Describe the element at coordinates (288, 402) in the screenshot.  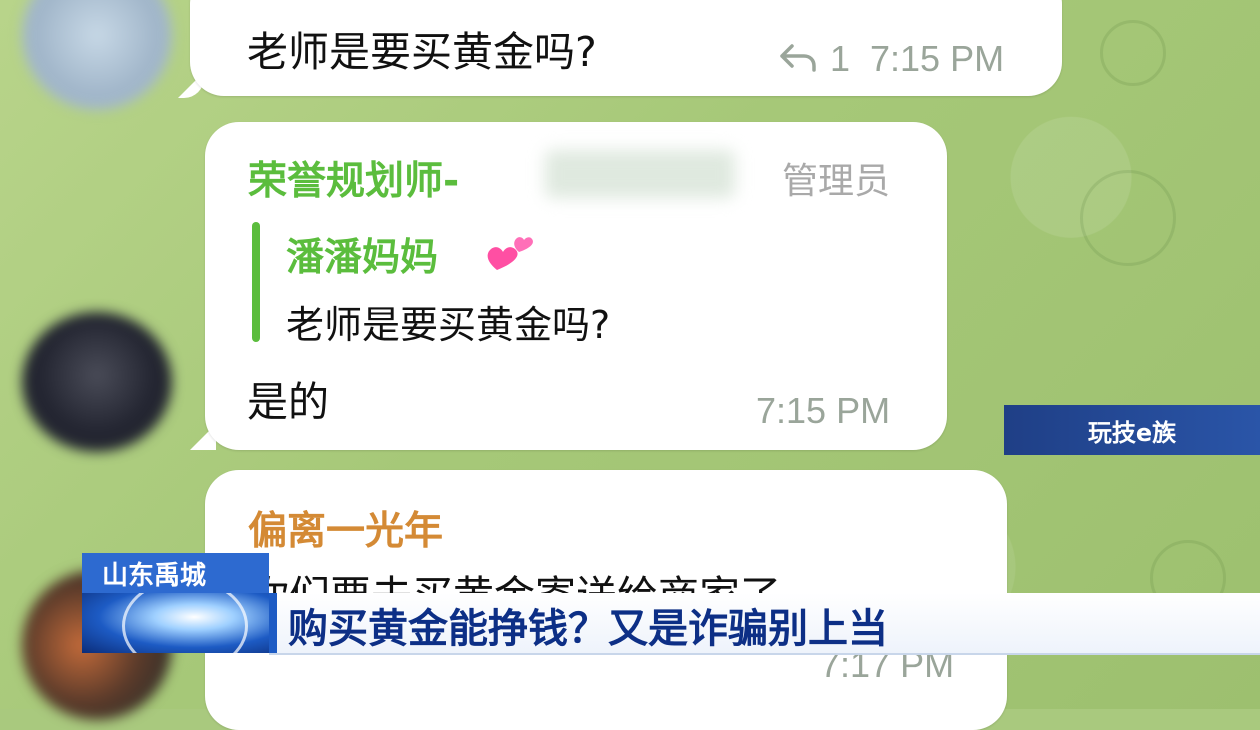
I see `message-text: 是的` at that location.